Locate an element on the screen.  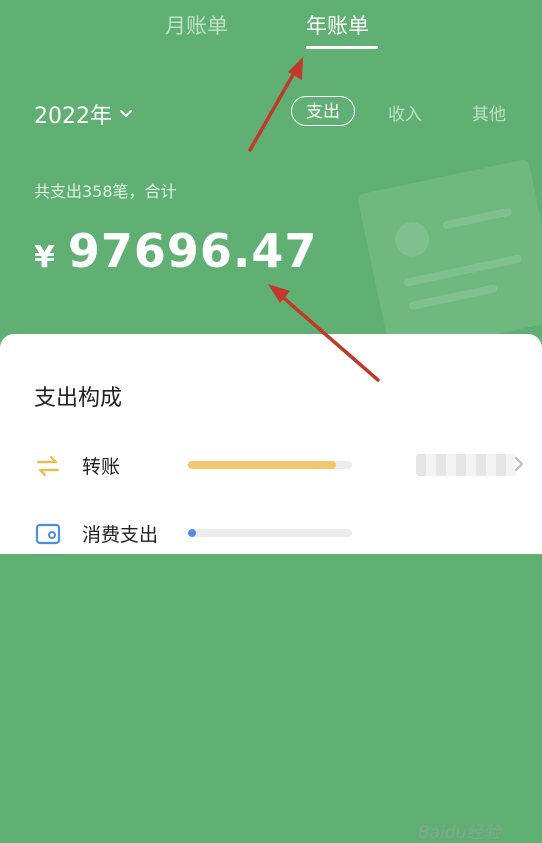
segment-other: 其他 is located at coordinates (489, 112).